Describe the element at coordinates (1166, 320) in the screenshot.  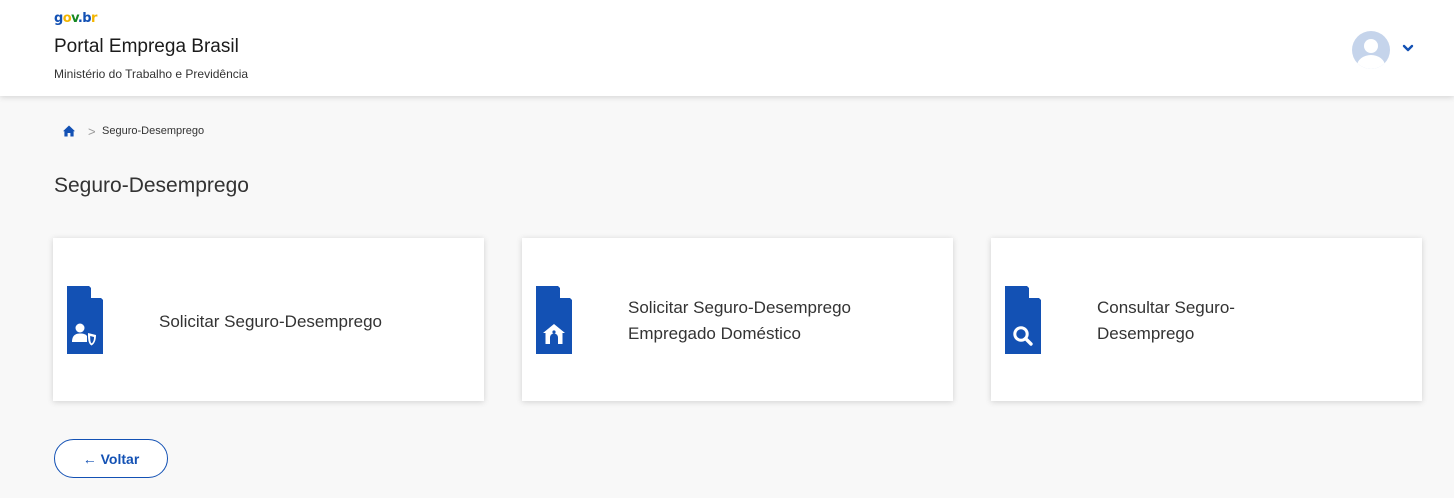
I see `card-label: Consultar Seguro-Desemprego` at that location.